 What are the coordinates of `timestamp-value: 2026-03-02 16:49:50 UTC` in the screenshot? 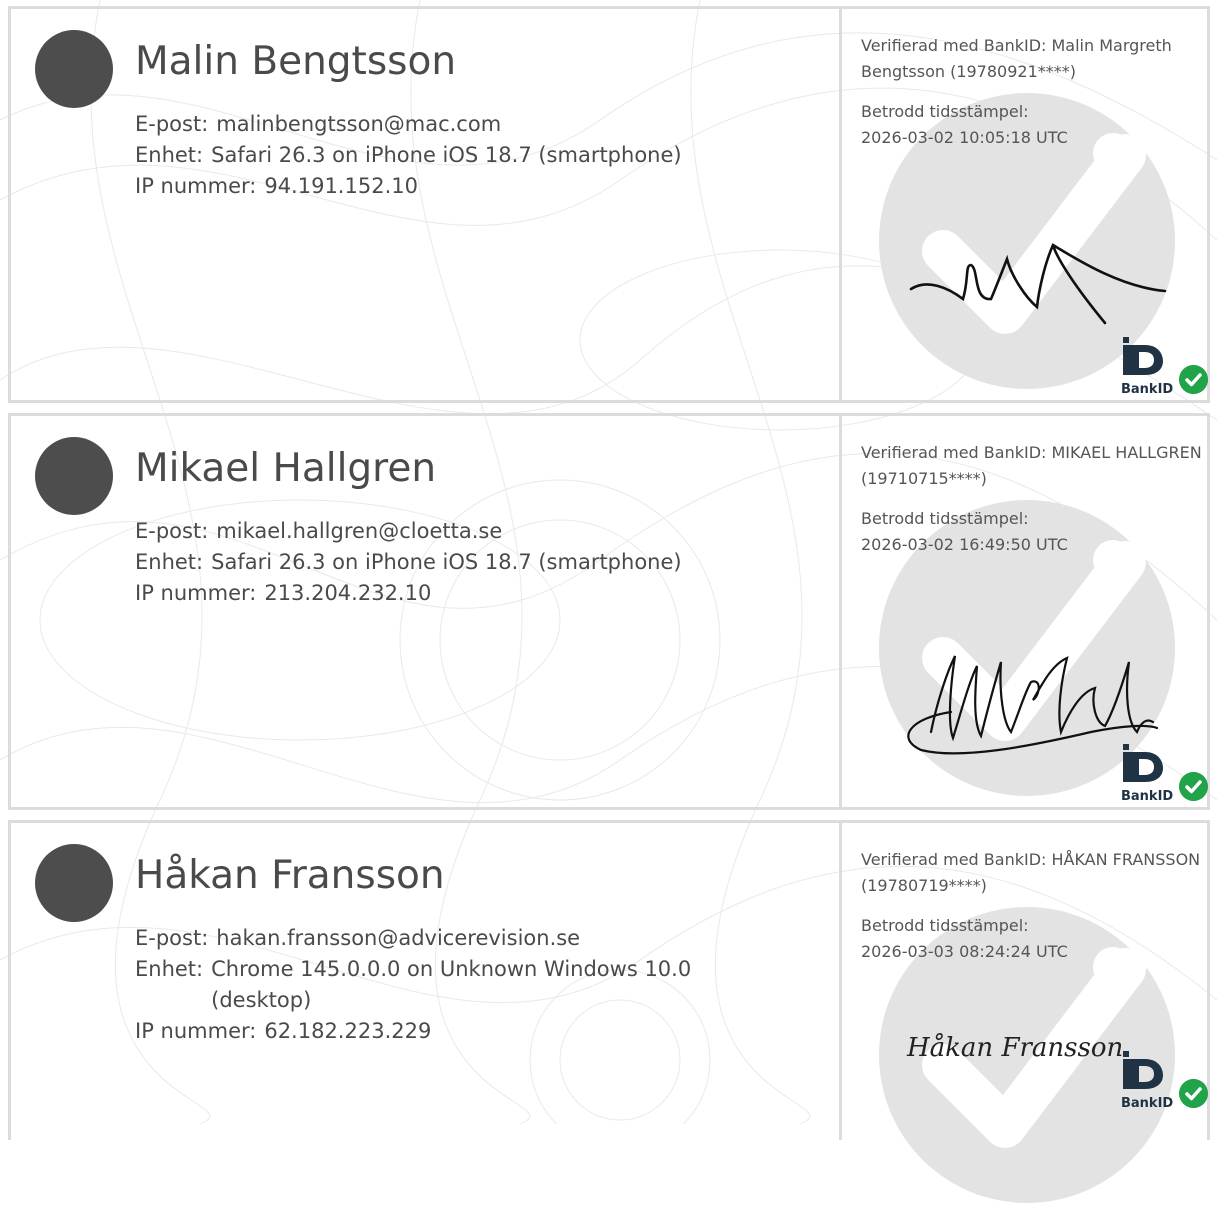 It's located at (964, 544).